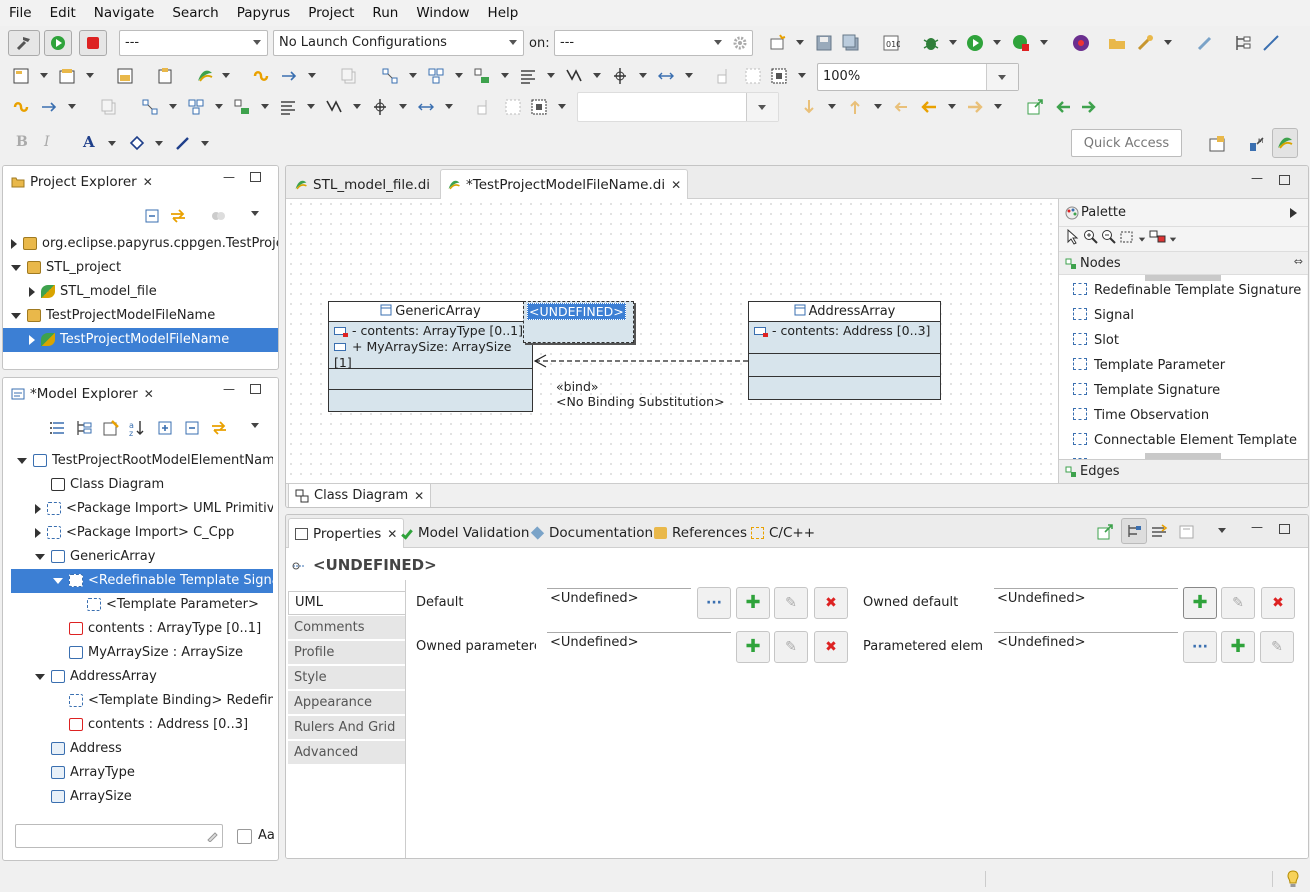  Describe the element at coordinates (142, 797) in the screenshot. I see `model-tree-item: ArraySize` at that location.